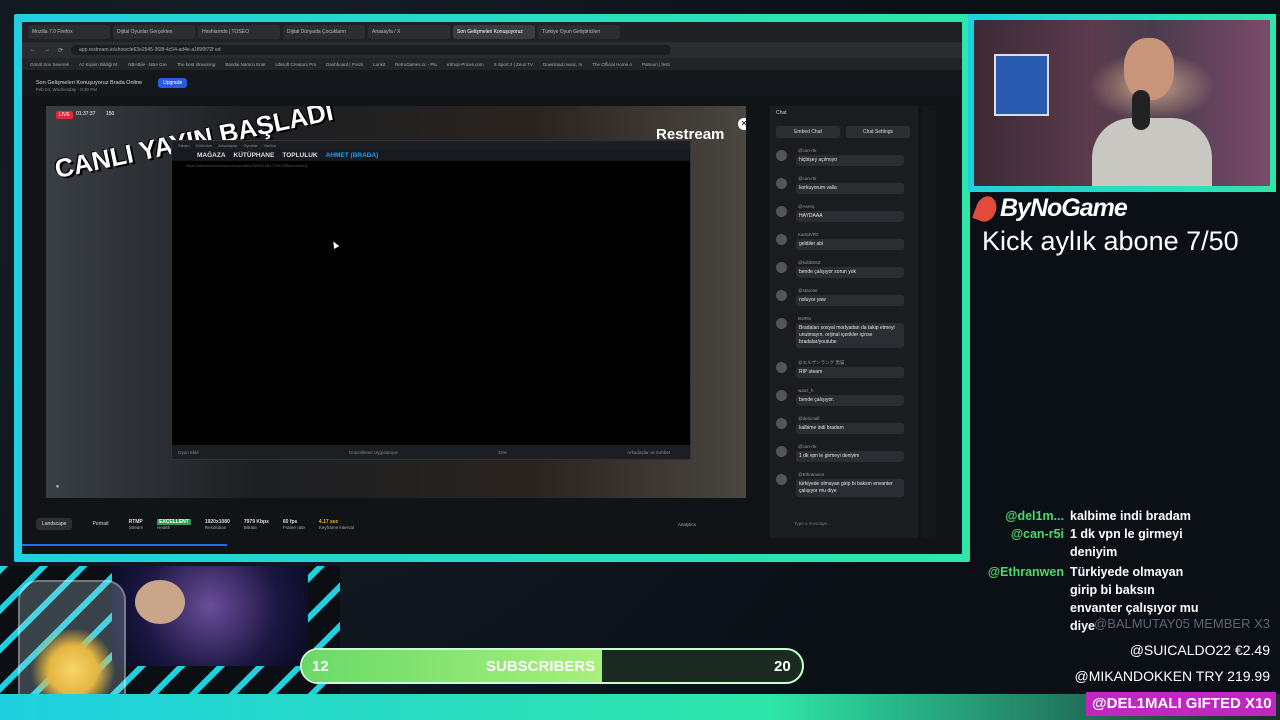 The height and width of the screenshot is (720, 1280). What do you see at coordinates (373, 452) in the screenshot?
I see `update-status: Güncelleme Uygulanıyor` at bounding box center [373, 452].